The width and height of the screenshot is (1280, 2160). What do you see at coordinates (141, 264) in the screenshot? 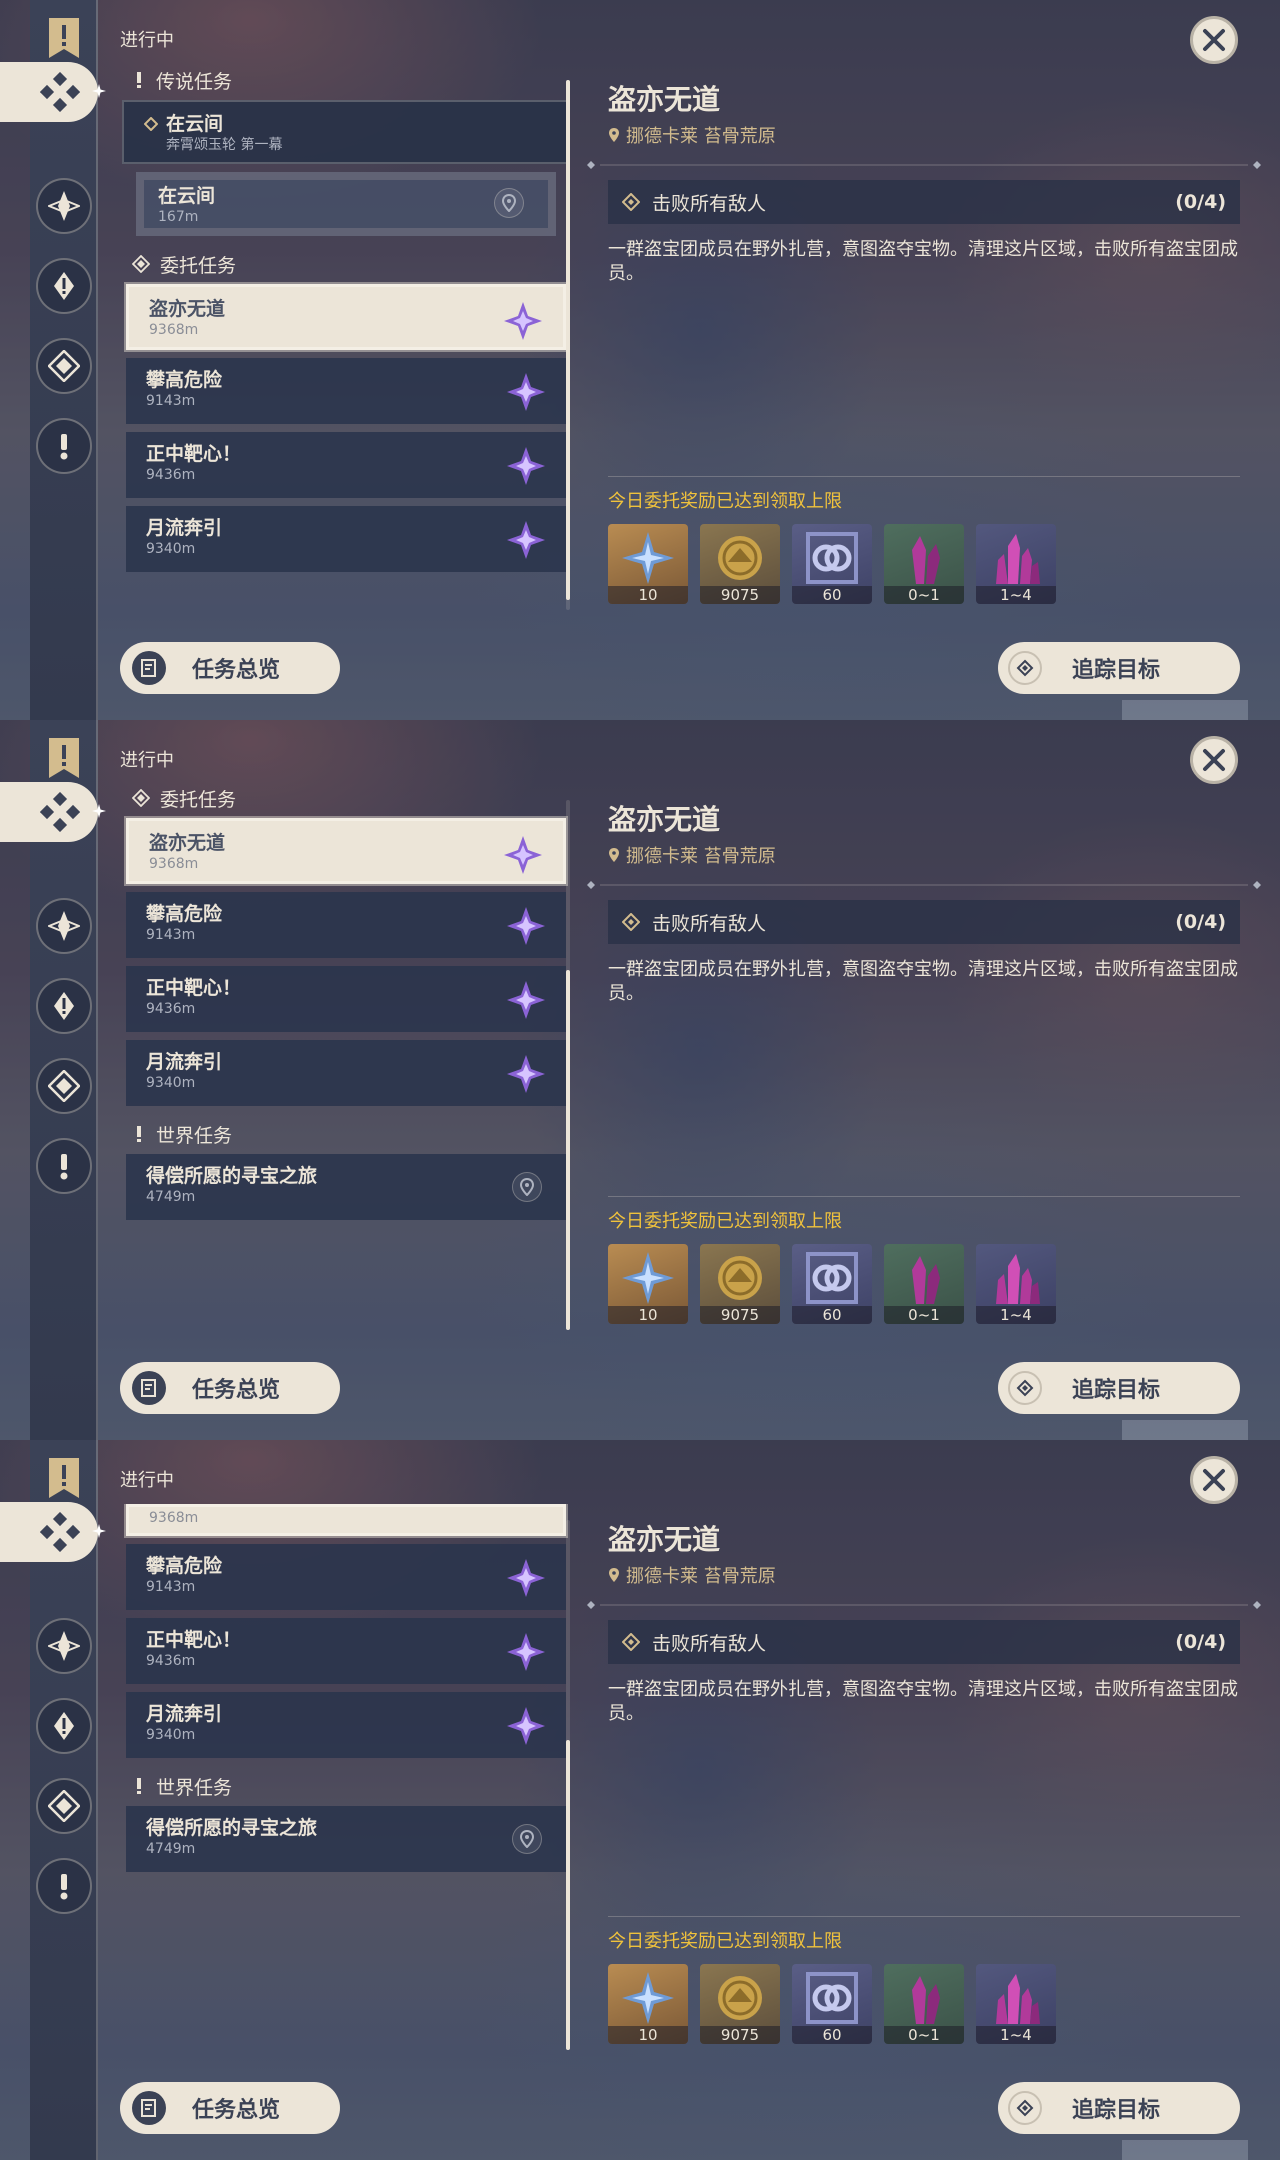
I see `commission-diamond-icon` at bounding box center [141, 264].